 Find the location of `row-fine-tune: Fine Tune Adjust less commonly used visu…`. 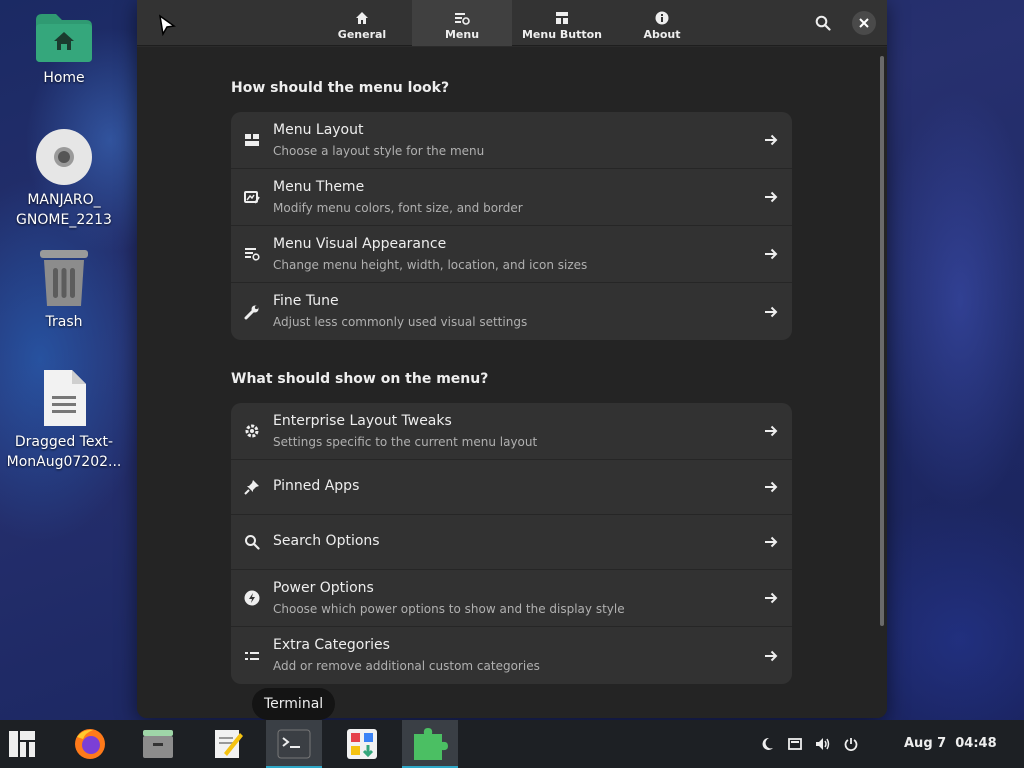

row-fine-tune: Fine Tune Adjust less commonly used visu… is located at coordinates (511, 311).